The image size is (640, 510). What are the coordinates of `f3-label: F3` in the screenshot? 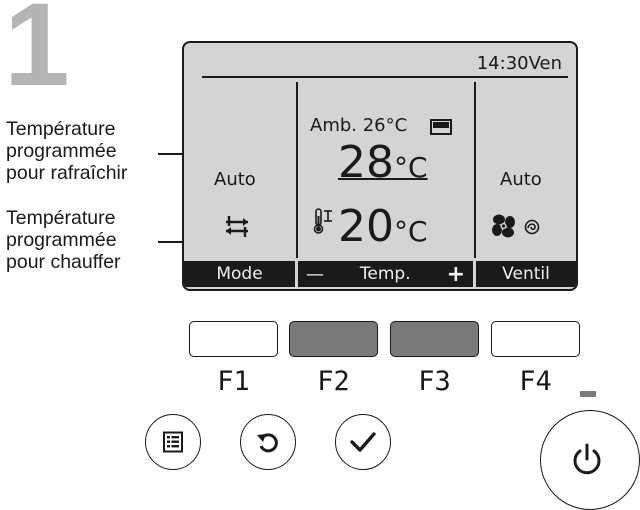 It's located at (434, 381).